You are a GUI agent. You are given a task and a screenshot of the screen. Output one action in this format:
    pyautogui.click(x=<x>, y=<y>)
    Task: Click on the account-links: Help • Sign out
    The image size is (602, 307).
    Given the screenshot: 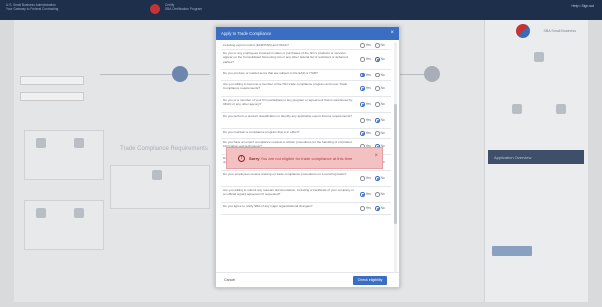 What is the action you would take?
    pyautogui.click(x=583, y=6)
    